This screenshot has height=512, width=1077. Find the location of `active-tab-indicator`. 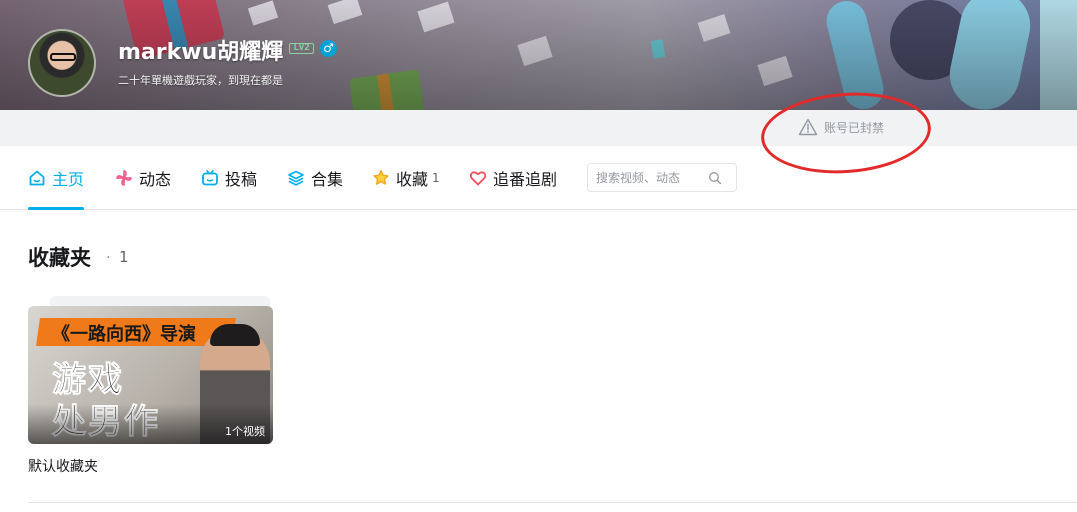

active-tab-indicator is located at coordinates (56, 208).